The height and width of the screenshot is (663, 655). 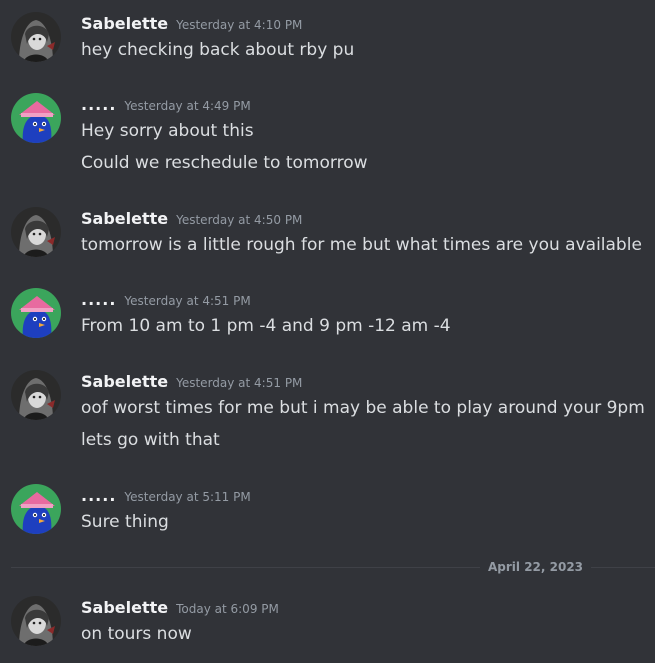 I want to click on message-text: on tours now, so click(x=136, y=634).